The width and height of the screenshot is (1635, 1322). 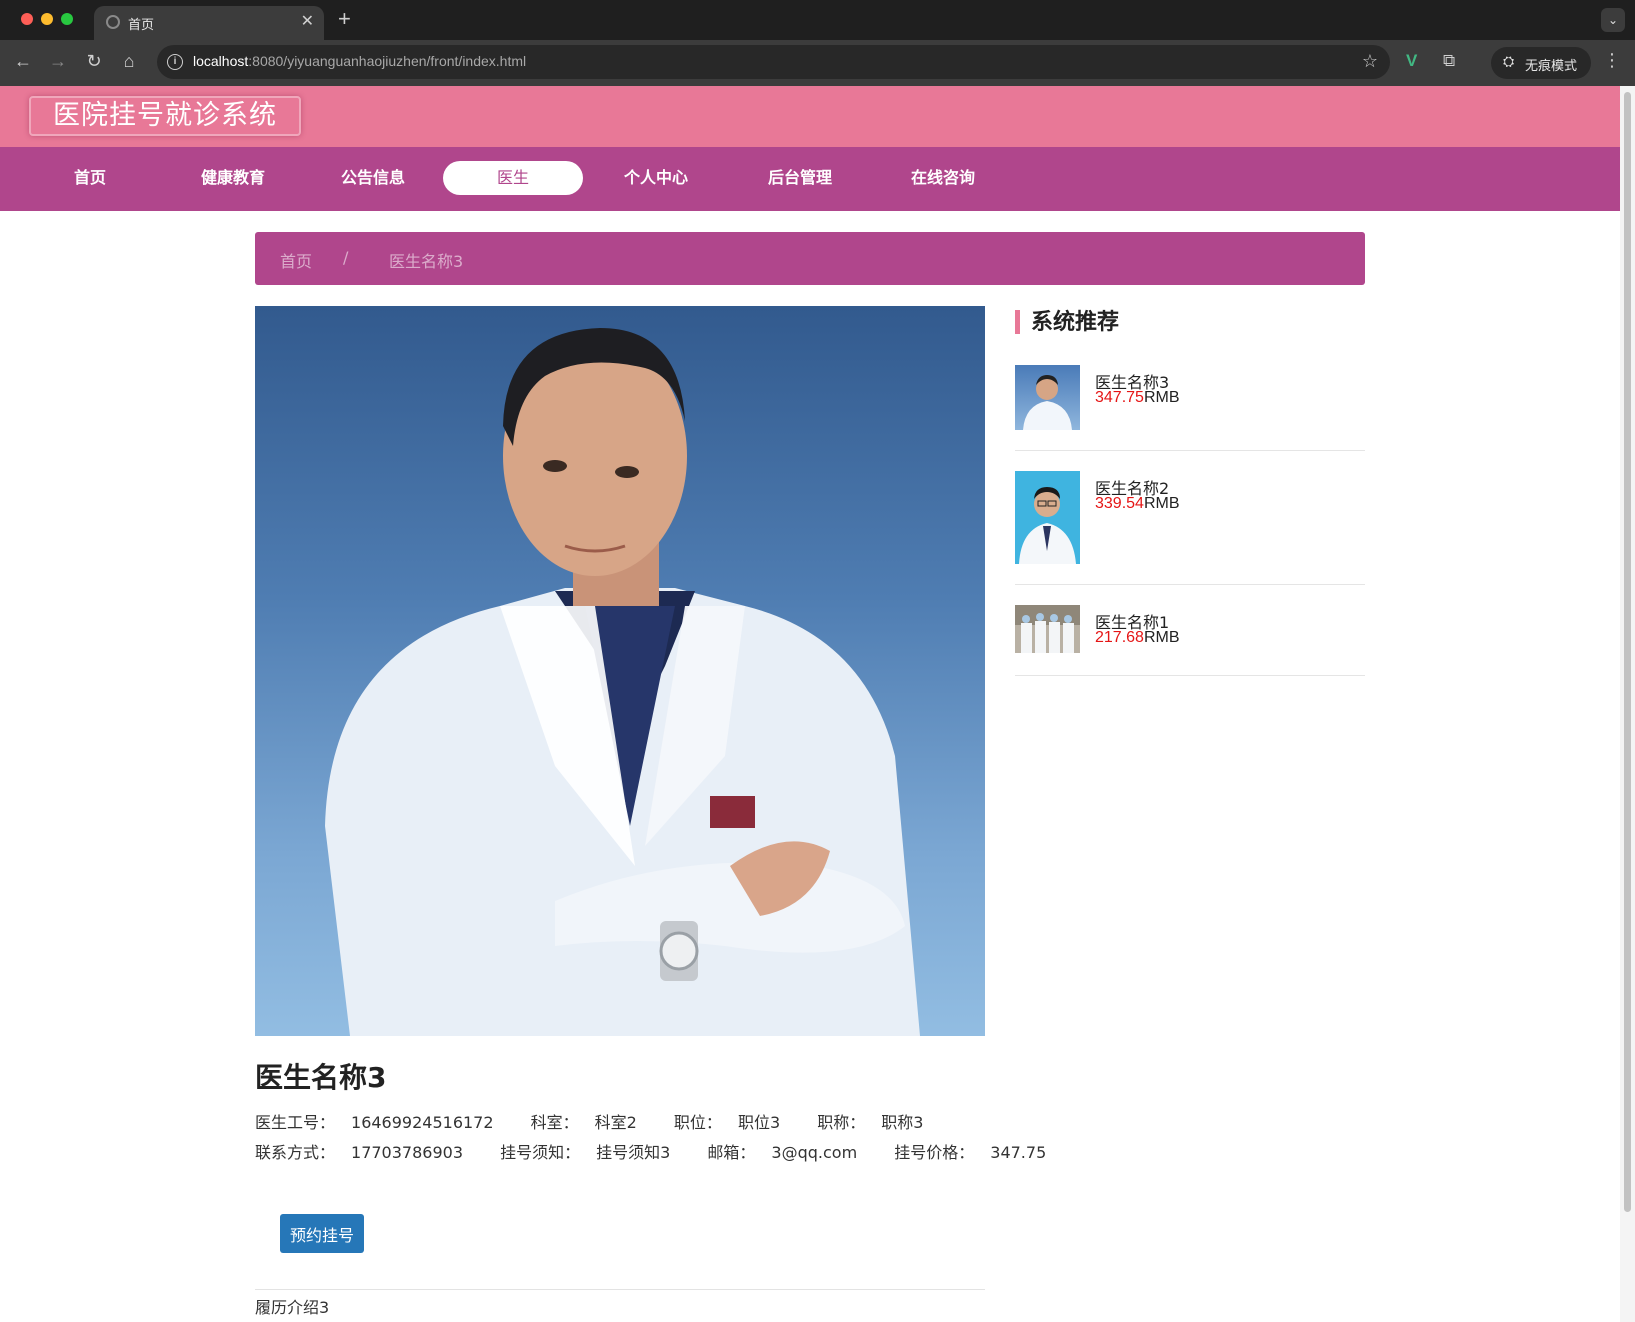 What do you see at coordinates (90, 178) in the screenshot?
I see `nav-item-home: 首页` at bounding box center [90, 178].